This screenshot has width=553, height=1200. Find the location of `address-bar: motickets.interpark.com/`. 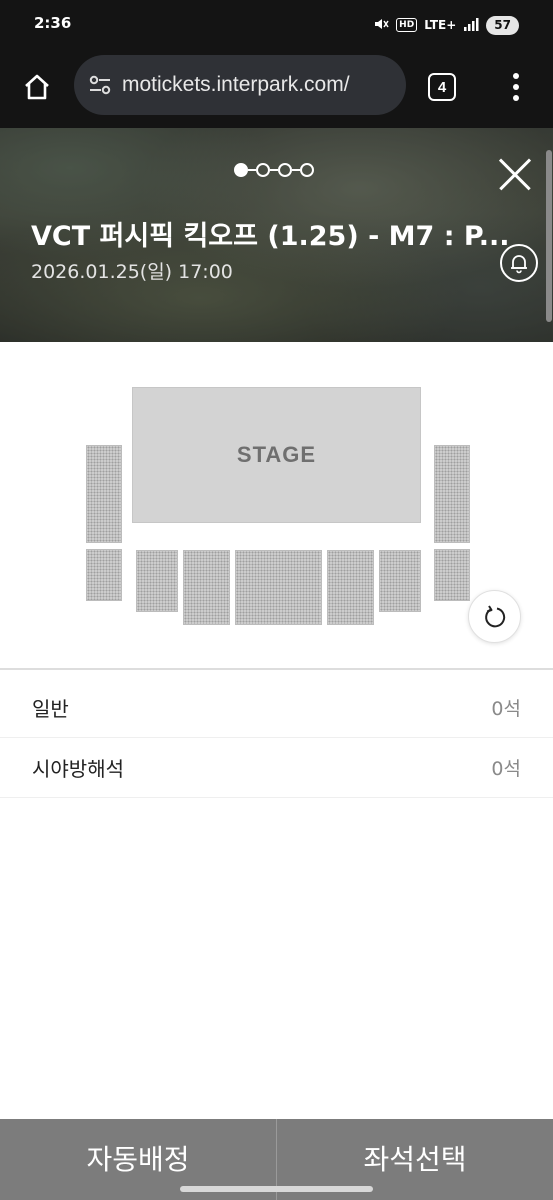

address-bar: motickets.interpark.com/ is located at coordinates (240, 85).